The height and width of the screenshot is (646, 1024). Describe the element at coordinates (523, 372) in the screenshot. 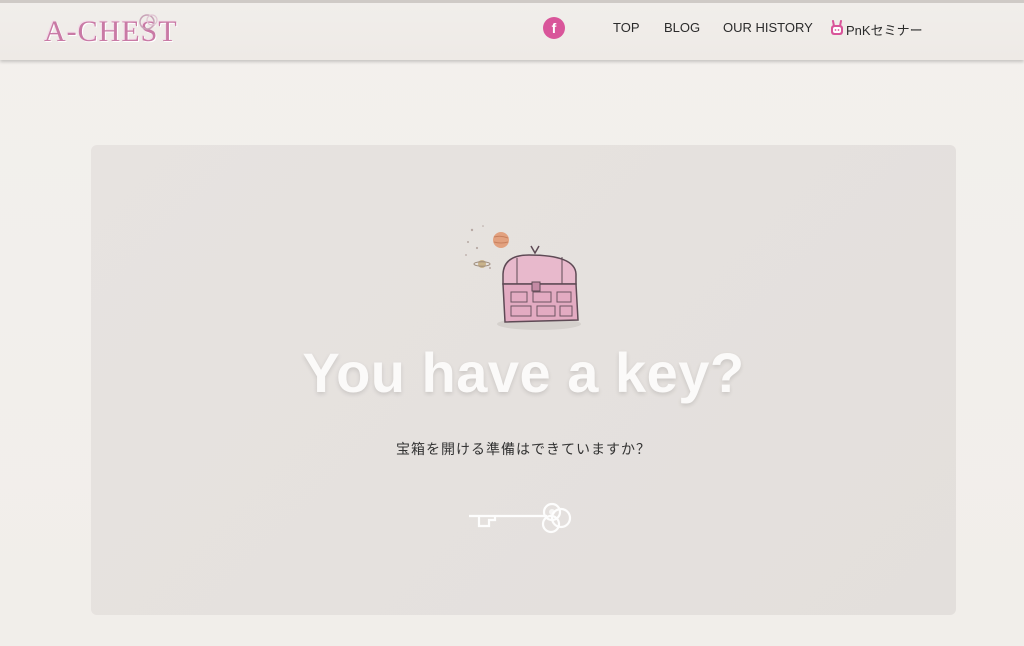

I see `hero-headline: You have a key?` at that location.